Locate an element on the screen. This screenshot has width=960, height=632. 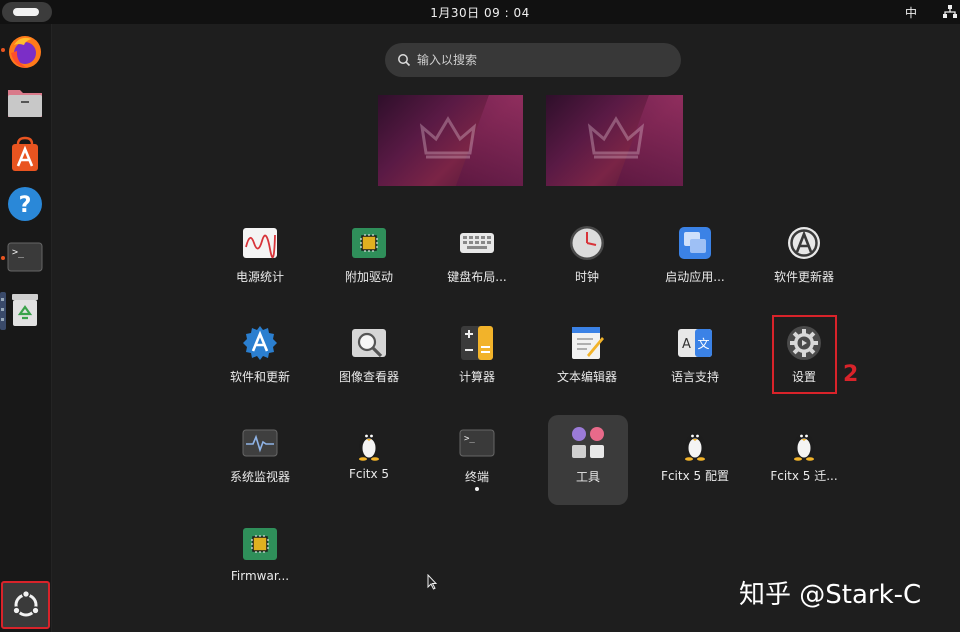
app-fcitx5: Fcitx 5 is located at coordinates (369, 460).